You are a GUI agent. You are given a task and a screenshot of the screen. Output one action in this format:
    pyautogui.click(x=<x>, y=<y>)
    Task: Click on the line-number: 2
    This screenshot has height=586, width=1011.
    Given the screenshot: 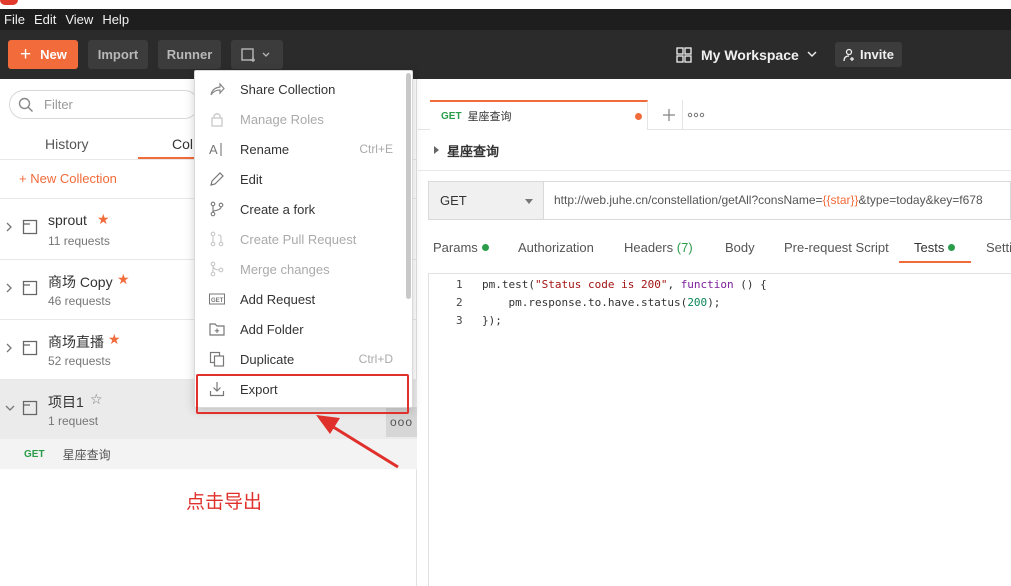 What is the action you would take?
    pyautogui.click(x=459, y=302)
    